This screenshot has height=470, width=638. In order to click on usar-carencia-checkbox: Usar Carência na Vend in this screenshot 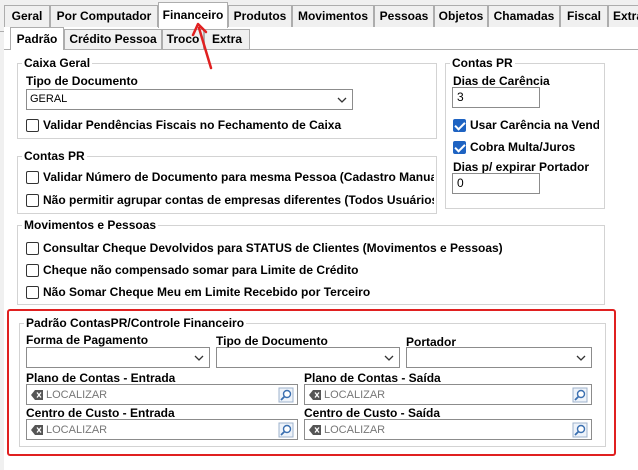, I will do `click(526, 125)`.